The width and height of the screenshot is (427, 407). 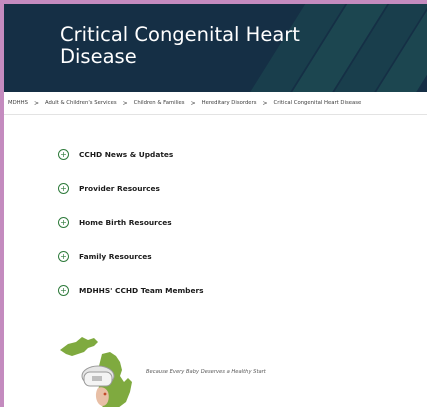 I want to click on accordion-label: MDHHS' CCHD Team Members, so click(x=141, y=290).